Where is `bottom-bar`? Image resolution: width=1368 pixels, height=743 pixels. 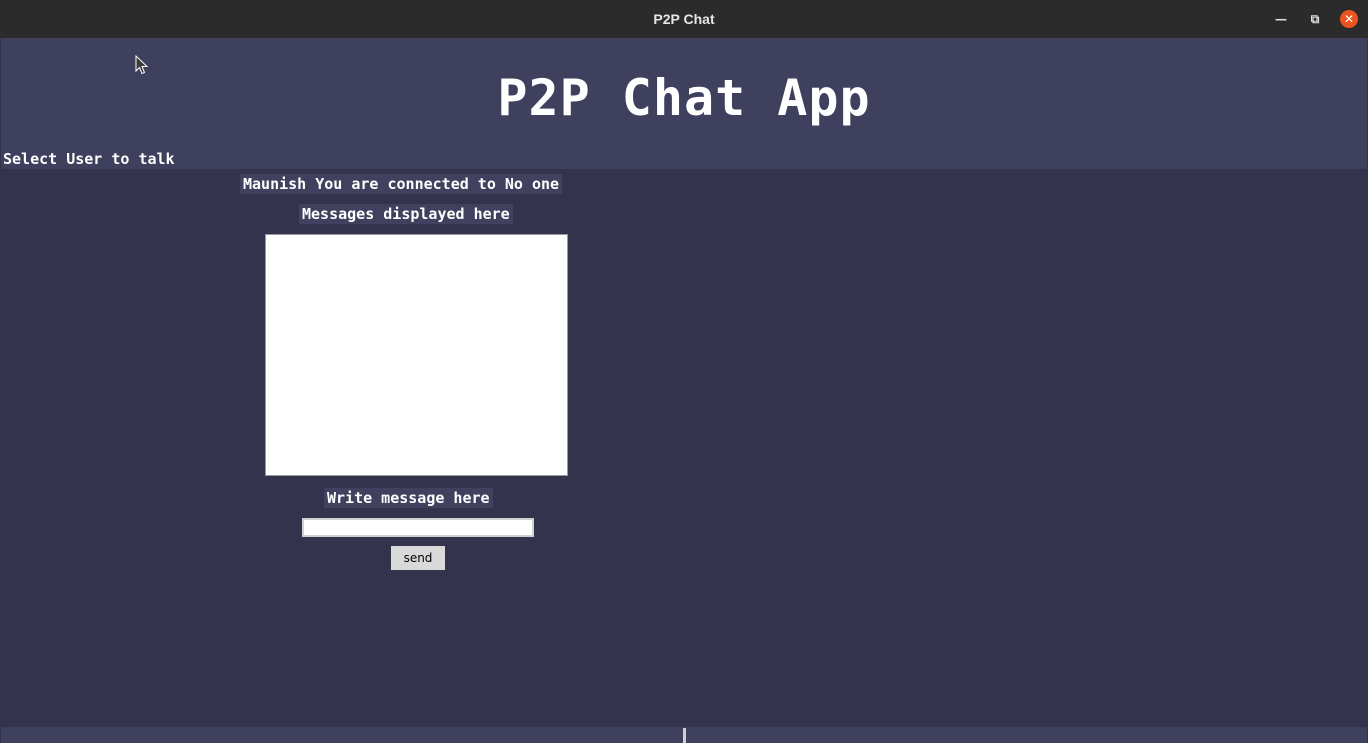
bottom-bar is located at coordinates (684, 735).